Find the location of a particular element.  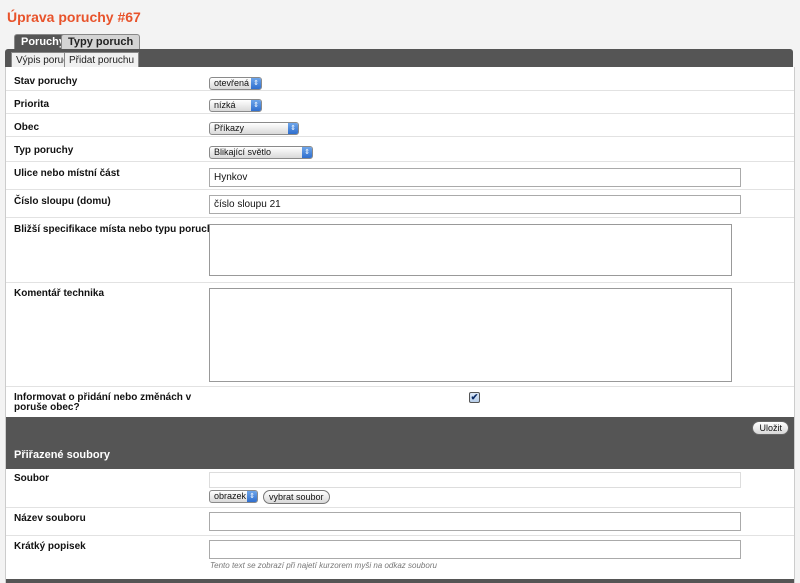

save-button: Uložit is located at coordinates (770, 428).